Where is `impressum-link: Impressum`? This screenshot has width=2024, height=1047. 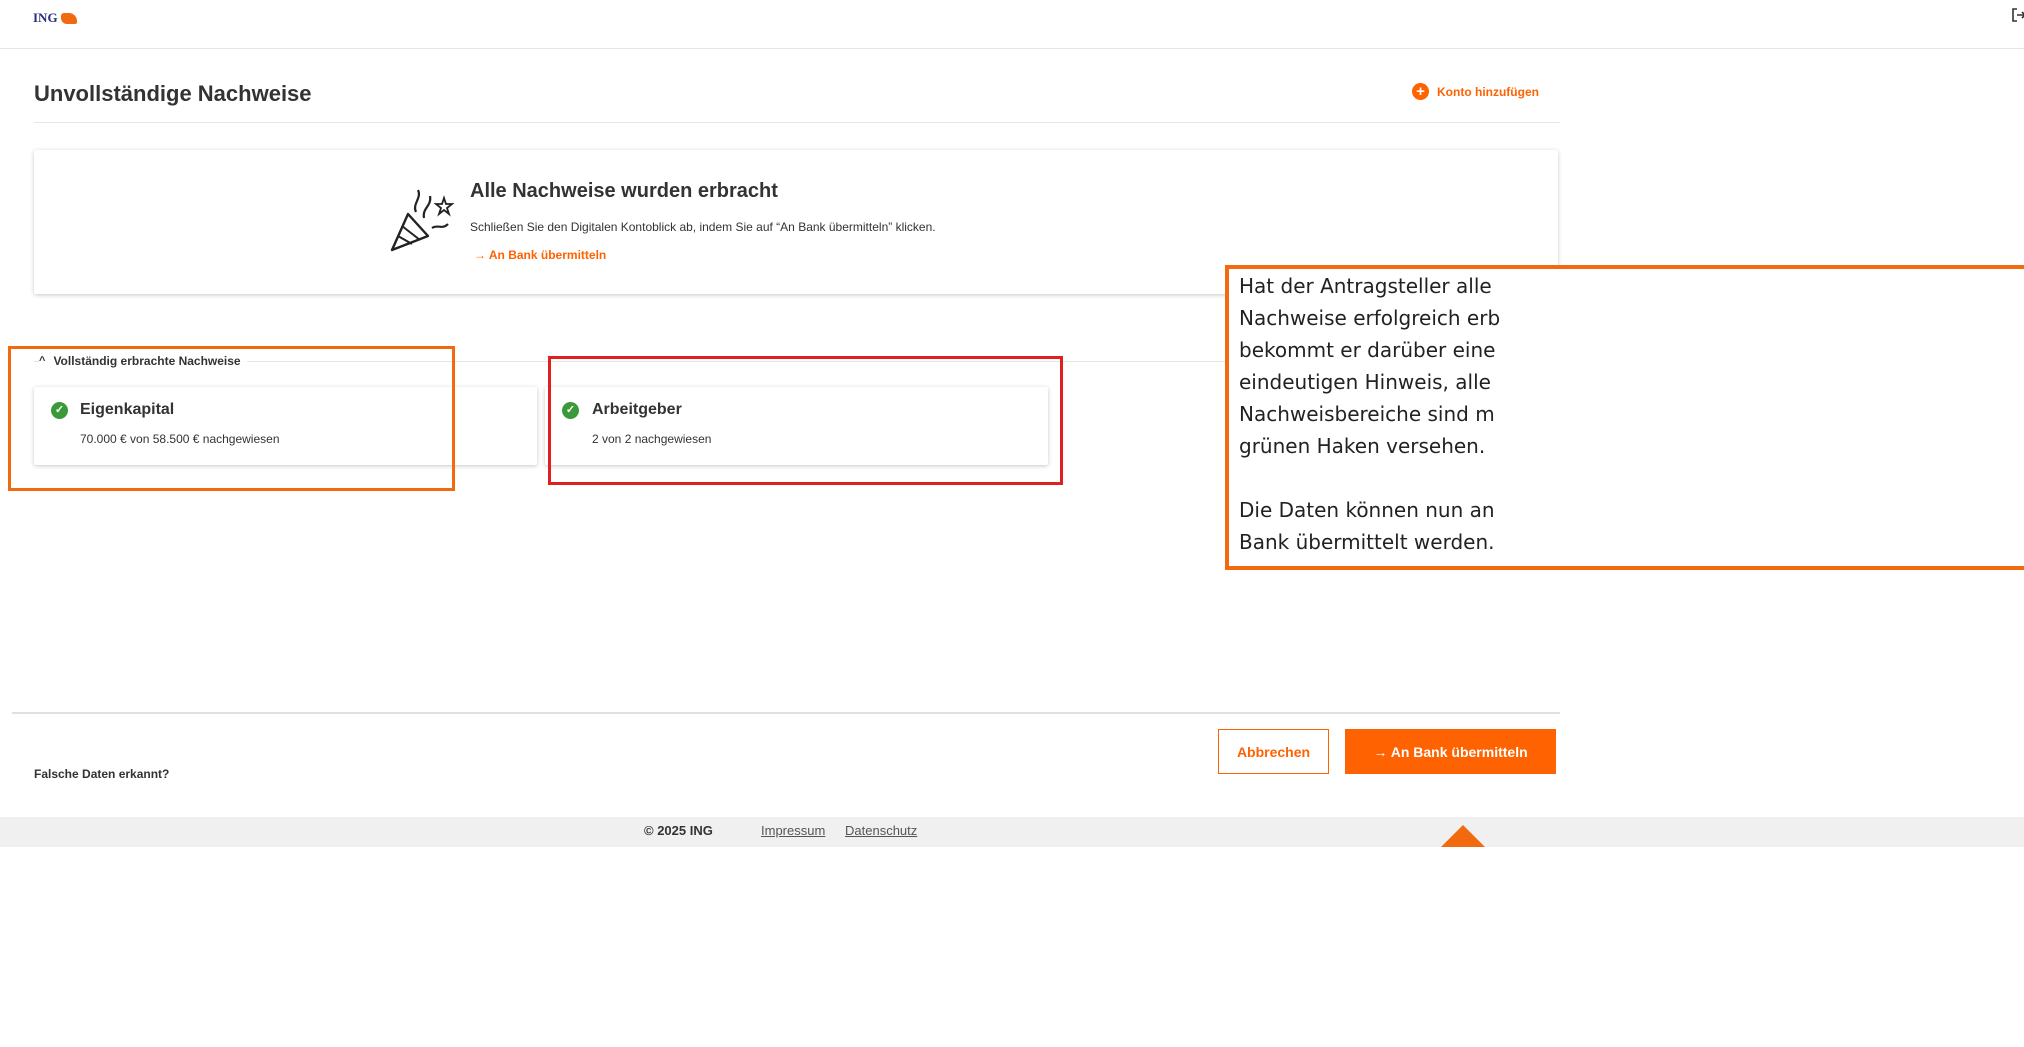
impressum-link: Impressum is located at coordinates (793, 830).